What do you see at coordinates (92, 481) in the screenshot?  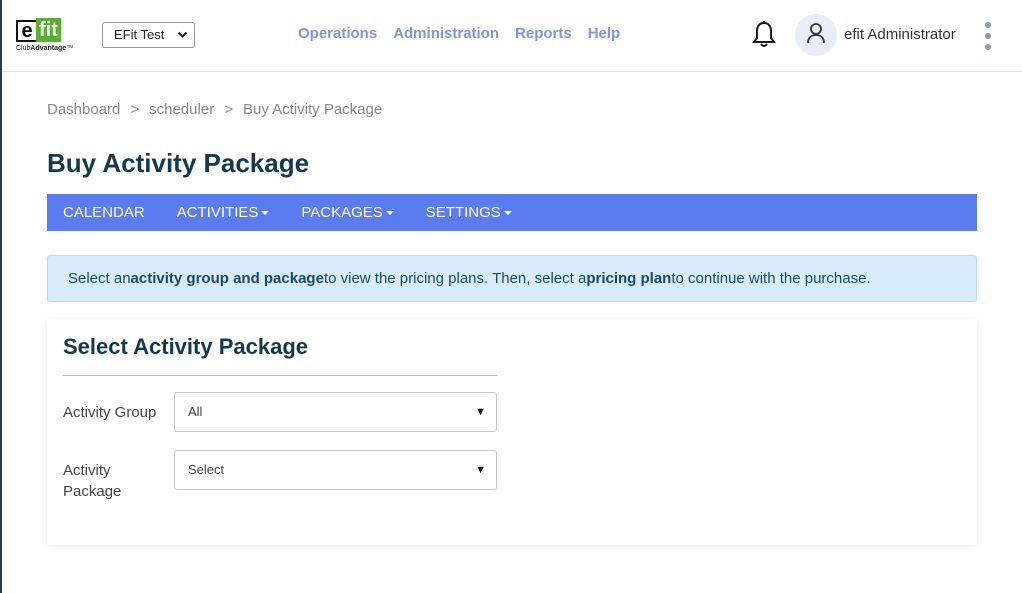 I see `activity-package-label: Activity Package` at bounding box center [92, 481].